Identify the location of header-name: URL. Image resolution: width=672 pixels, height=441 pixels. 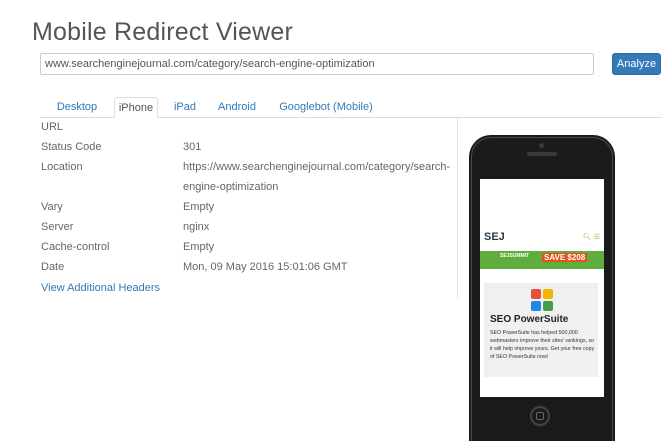
(52, 127).